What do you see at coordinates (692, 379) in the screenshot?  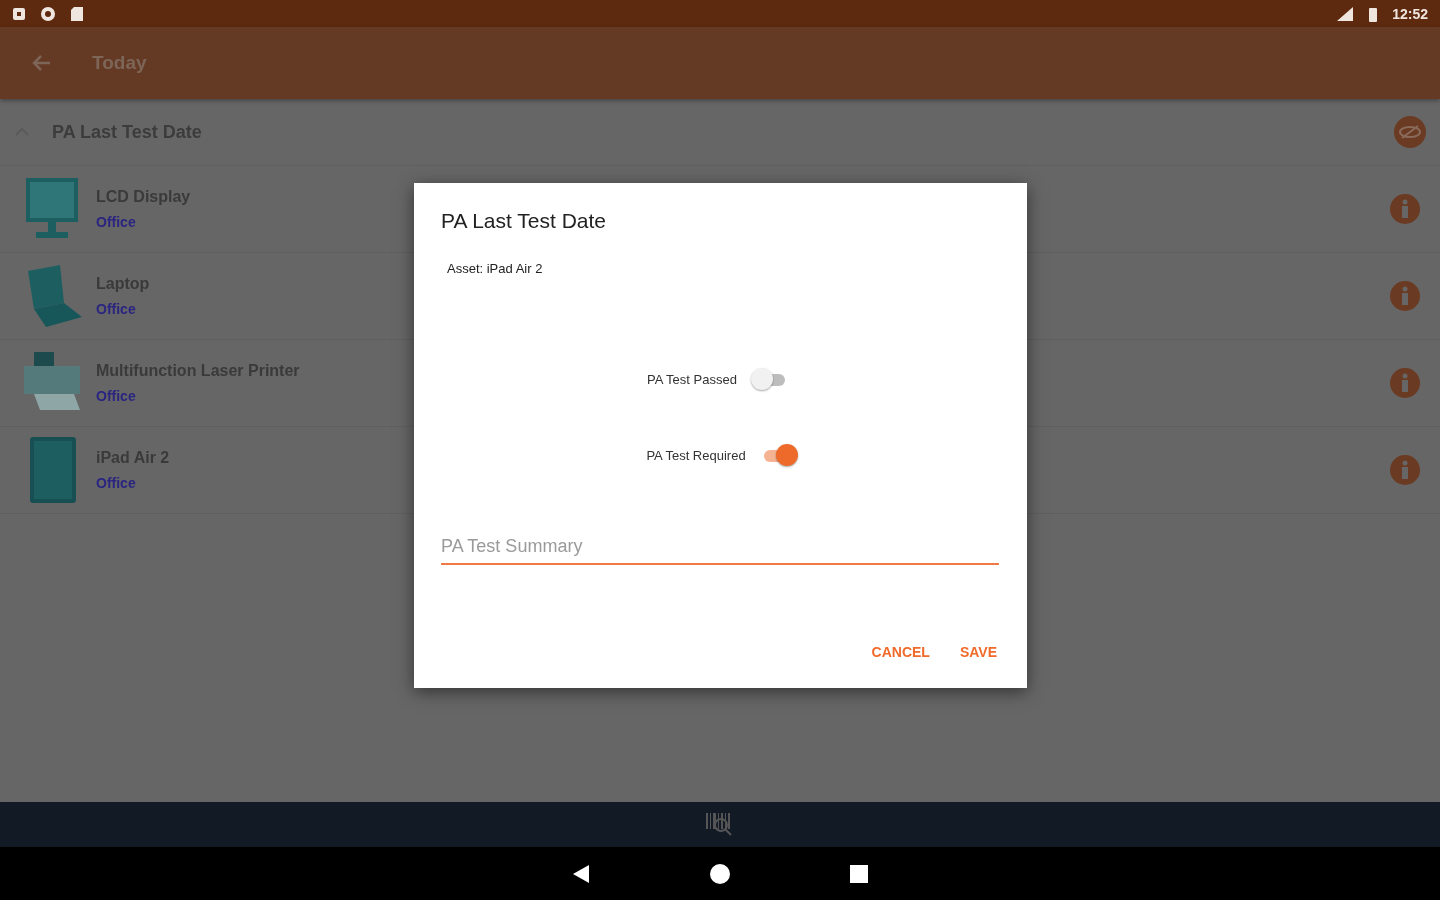 I see `switch-label: PA Test Passed` at bounding box center [692, 379].